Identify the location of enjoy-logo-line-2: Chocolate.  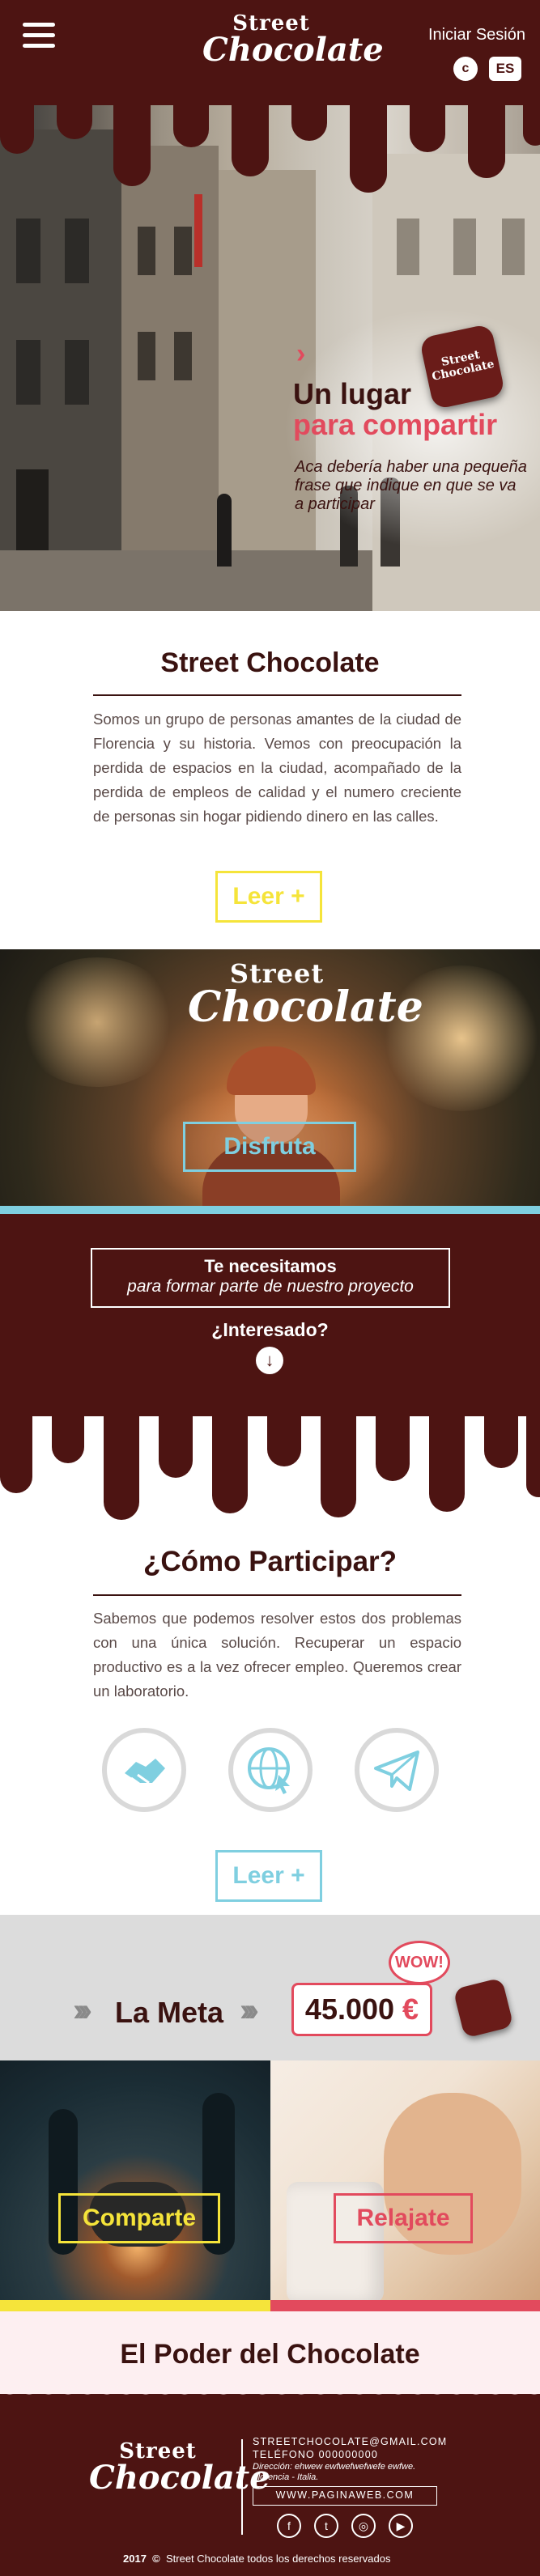
(305, 1007).